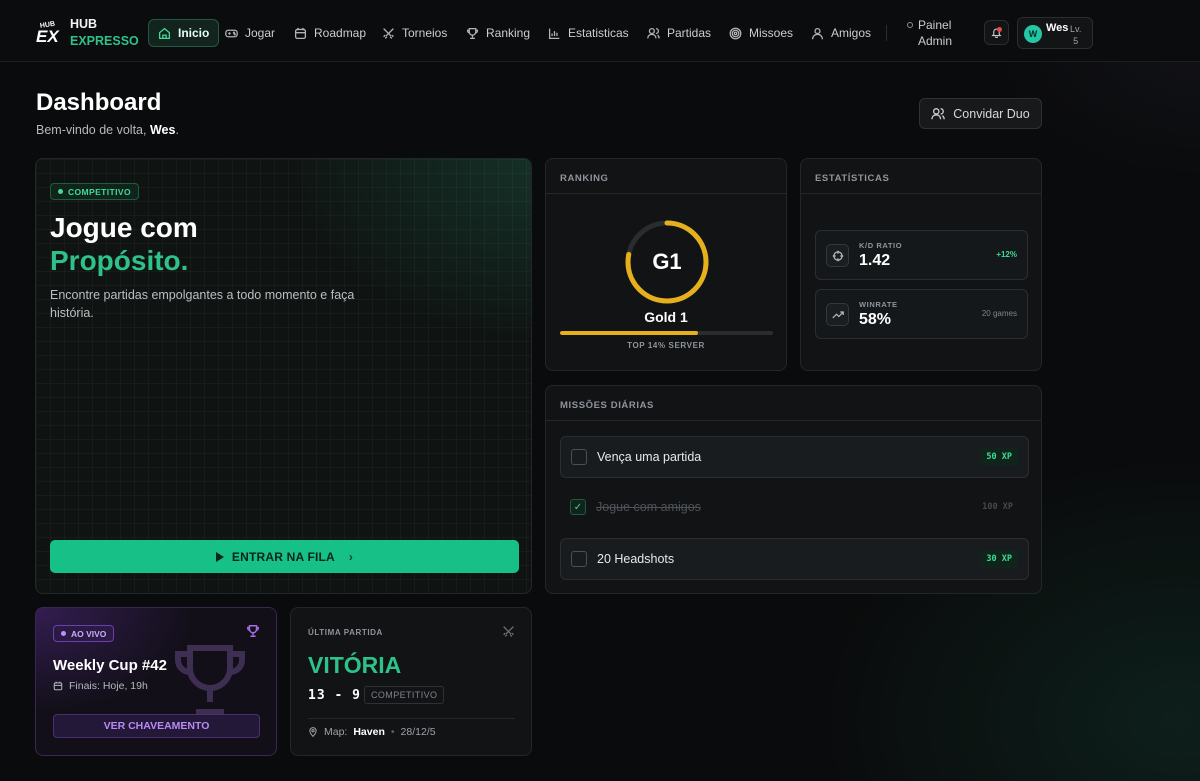  Describe the element at coordinates (100, 686) in the screenshot. I see `tournament-finals: Finais: Hoje, 19h` at that location.